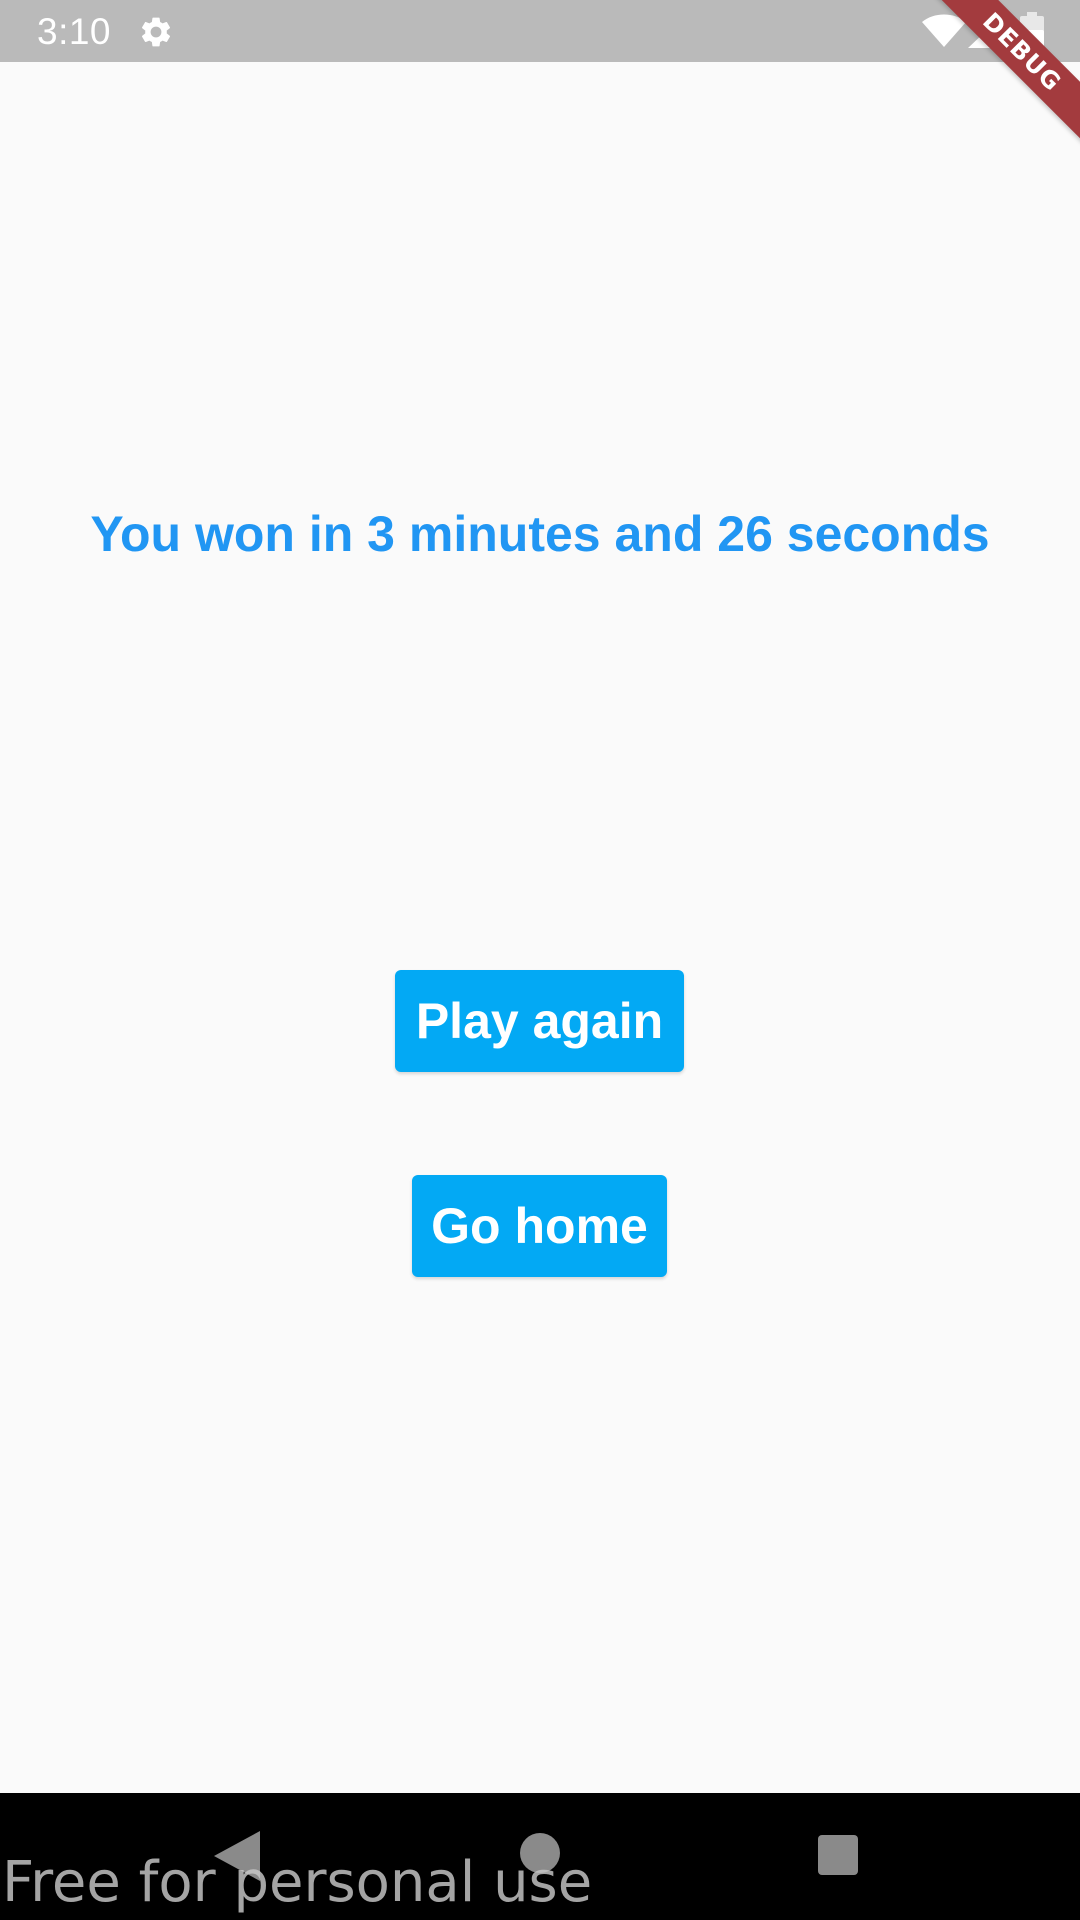 The height and width of the screenshot is (1920, 1080). Describe the element at coordinates (297, 1882) in the screenshot. I see `watermark: Free for personal use` at that location.